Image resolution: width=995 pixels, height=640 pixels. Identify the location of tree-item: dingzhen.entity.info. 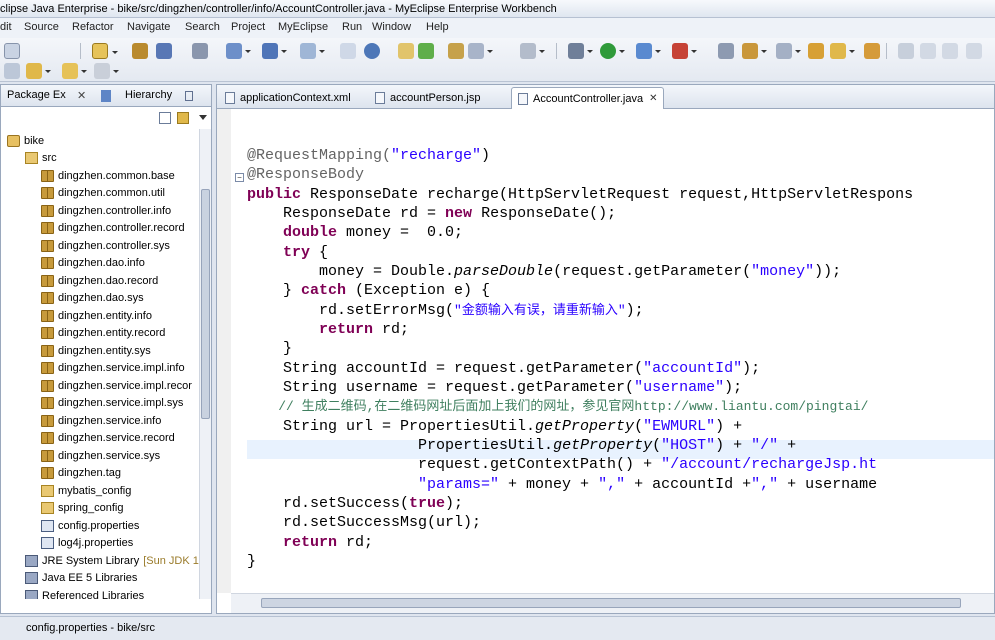
(96, 315).